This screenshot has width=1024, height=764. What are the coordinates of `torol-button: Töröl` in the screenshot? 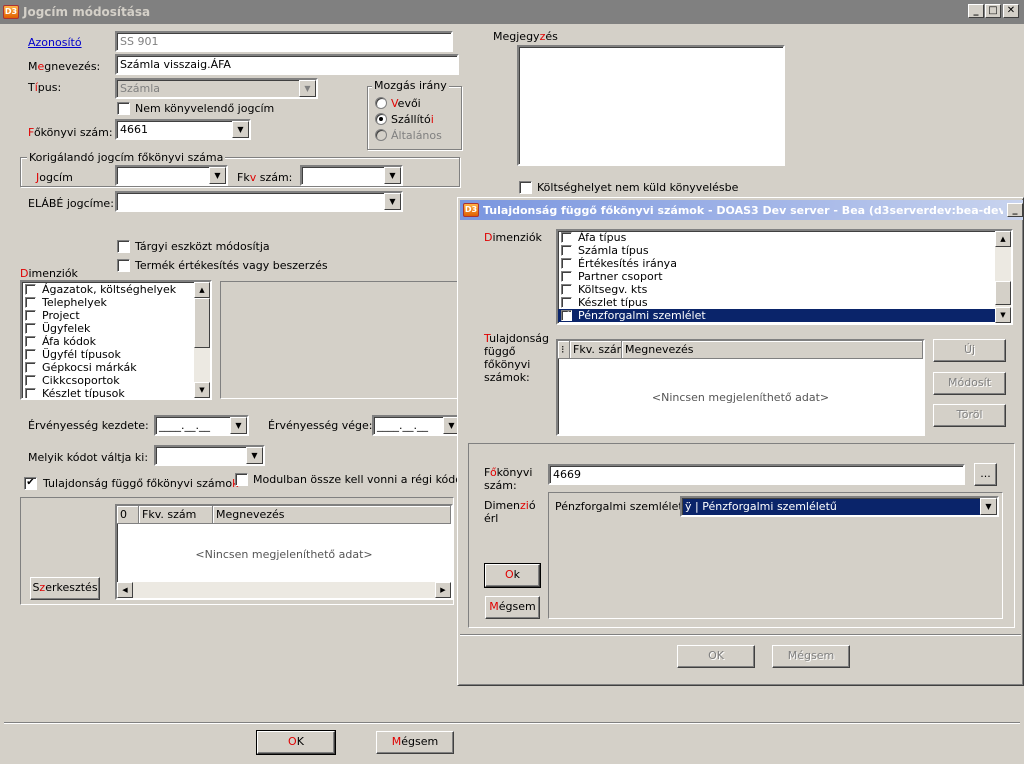 It's located at (969, 415).